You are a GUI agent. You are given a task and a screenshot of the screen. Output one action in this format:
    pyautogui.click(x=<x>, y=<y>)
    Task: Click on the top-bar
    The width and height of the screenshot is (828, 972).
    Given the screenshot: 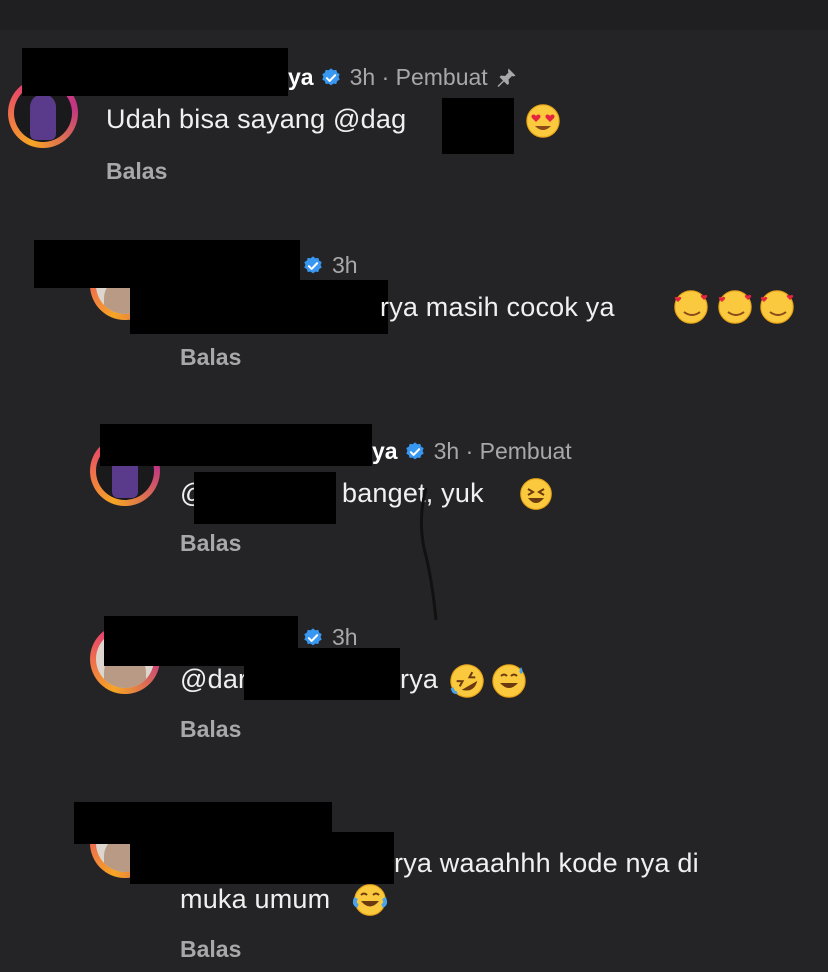 What is the action you would take?
    pyautogui.click(x=414, y=15)
    